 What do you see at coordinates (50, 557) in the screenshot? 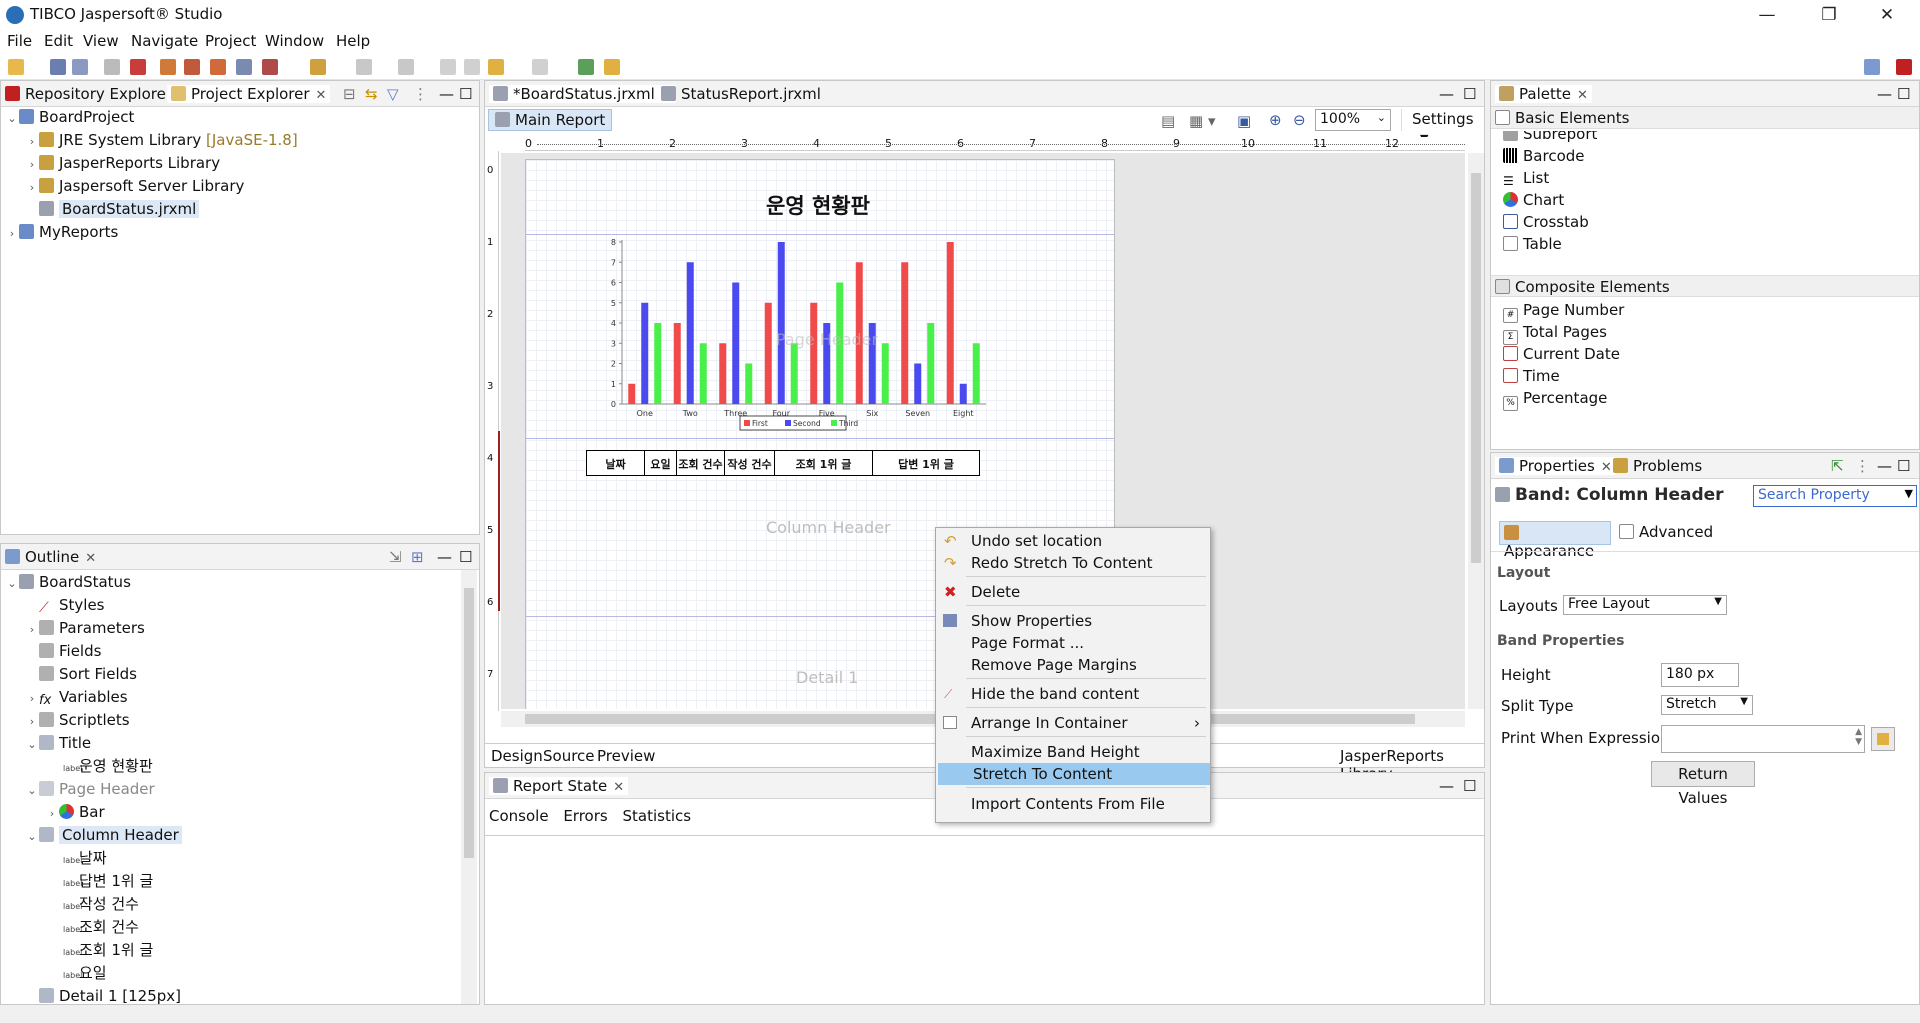
I see `tab-outline: Outline ✕` at bounding box center [50, 557].